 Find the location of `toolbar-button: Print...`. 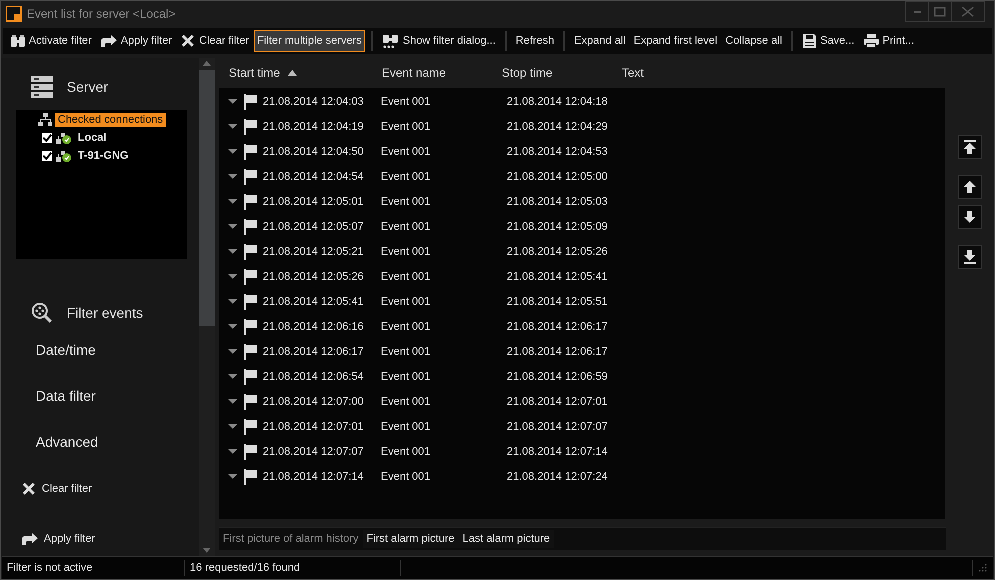

toolbar-button: Print... is located at coordinates (889, 41).